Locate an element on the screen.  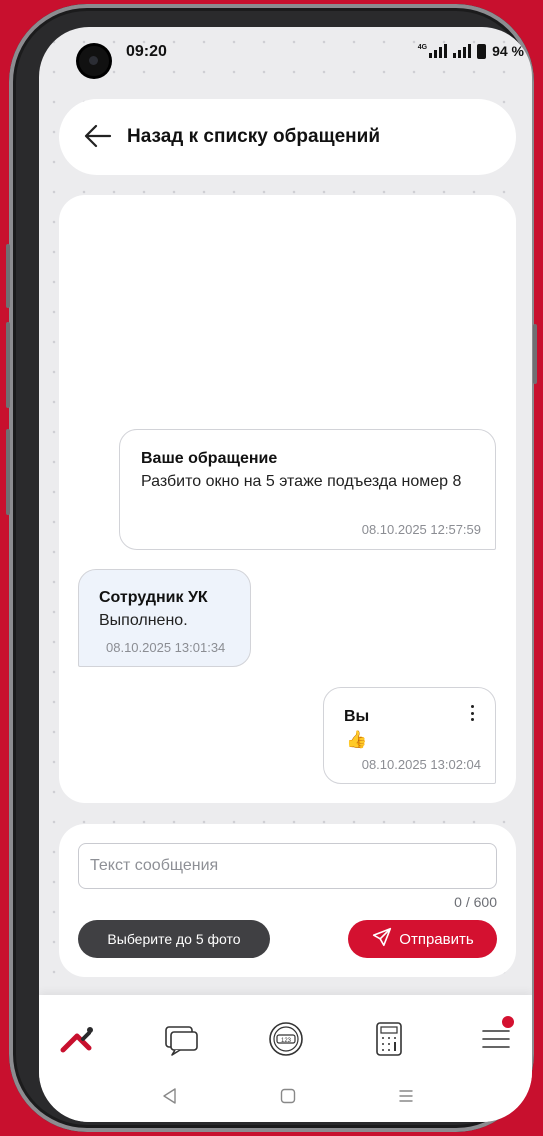
message-author: Вы is located at coordinates (357, 716).